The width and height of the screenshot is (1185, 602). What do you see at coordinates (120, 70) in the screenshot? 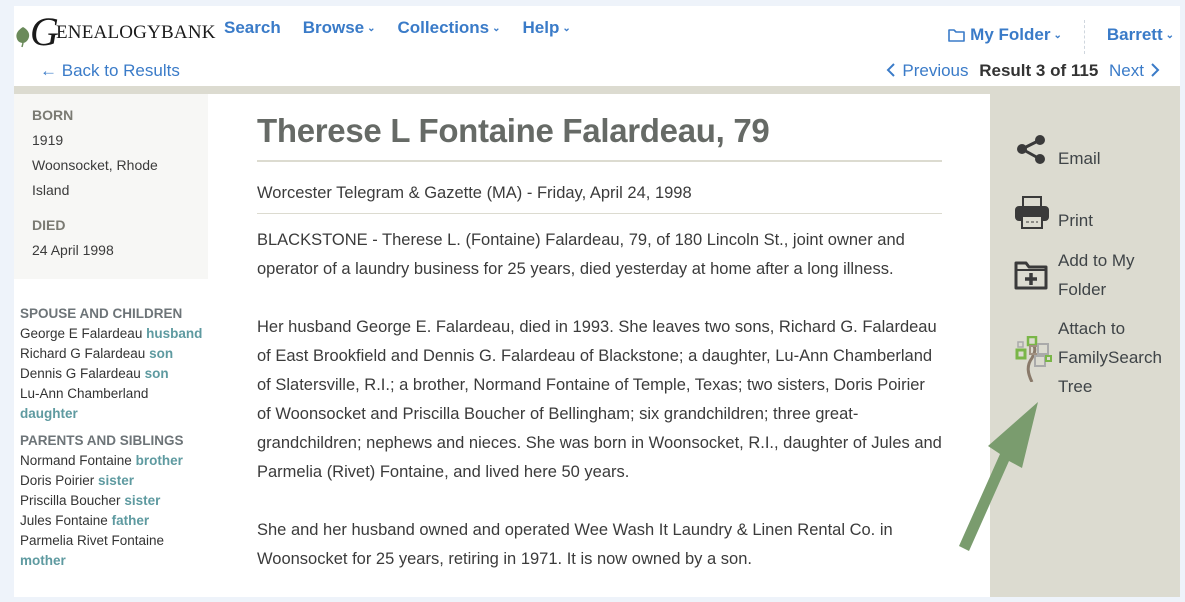
I see `back-label: Back to Results` at bounding box center [120, 70].